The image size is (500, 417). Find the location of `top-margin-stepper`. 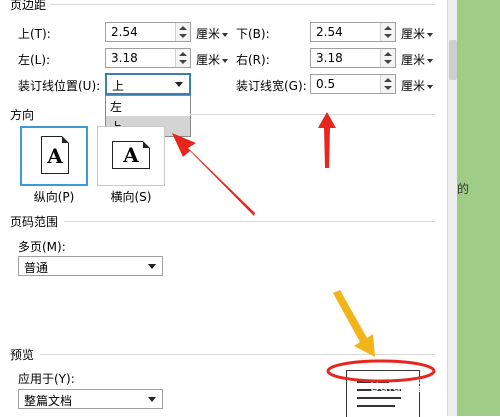

top-margin-stepper is located at coordinates (182, 32).